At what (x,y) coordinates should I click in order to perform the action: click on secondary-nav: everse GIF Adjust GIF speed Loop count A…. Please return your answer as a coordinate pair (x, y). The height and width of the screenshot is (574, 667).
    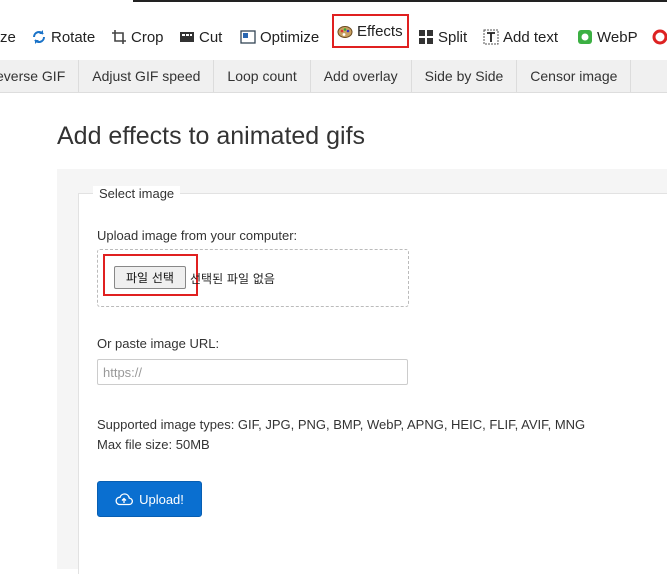
    Looking at the image, I should click on (333, 76).